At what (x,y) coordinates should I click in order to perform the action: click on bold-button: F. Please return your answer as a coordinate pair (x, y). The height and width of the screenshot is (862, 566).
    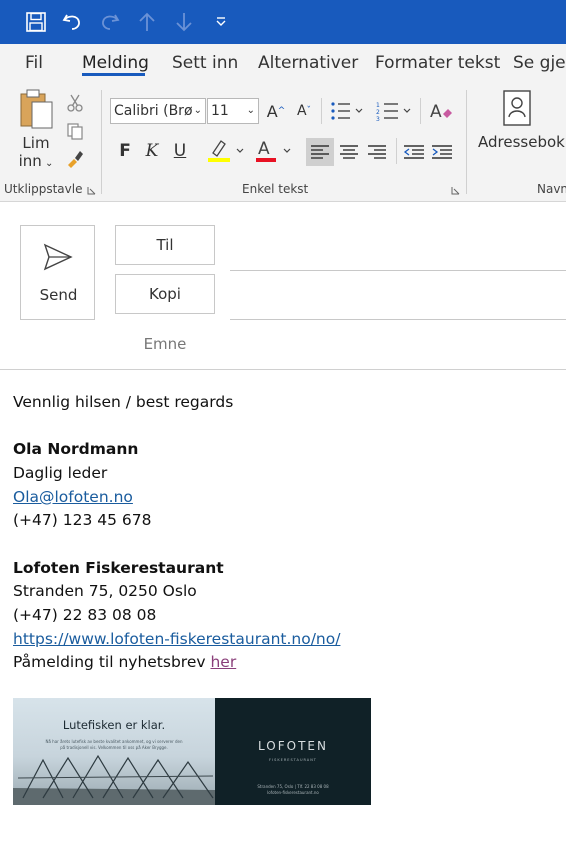
    Looking at the image, I should click on (125, 151).